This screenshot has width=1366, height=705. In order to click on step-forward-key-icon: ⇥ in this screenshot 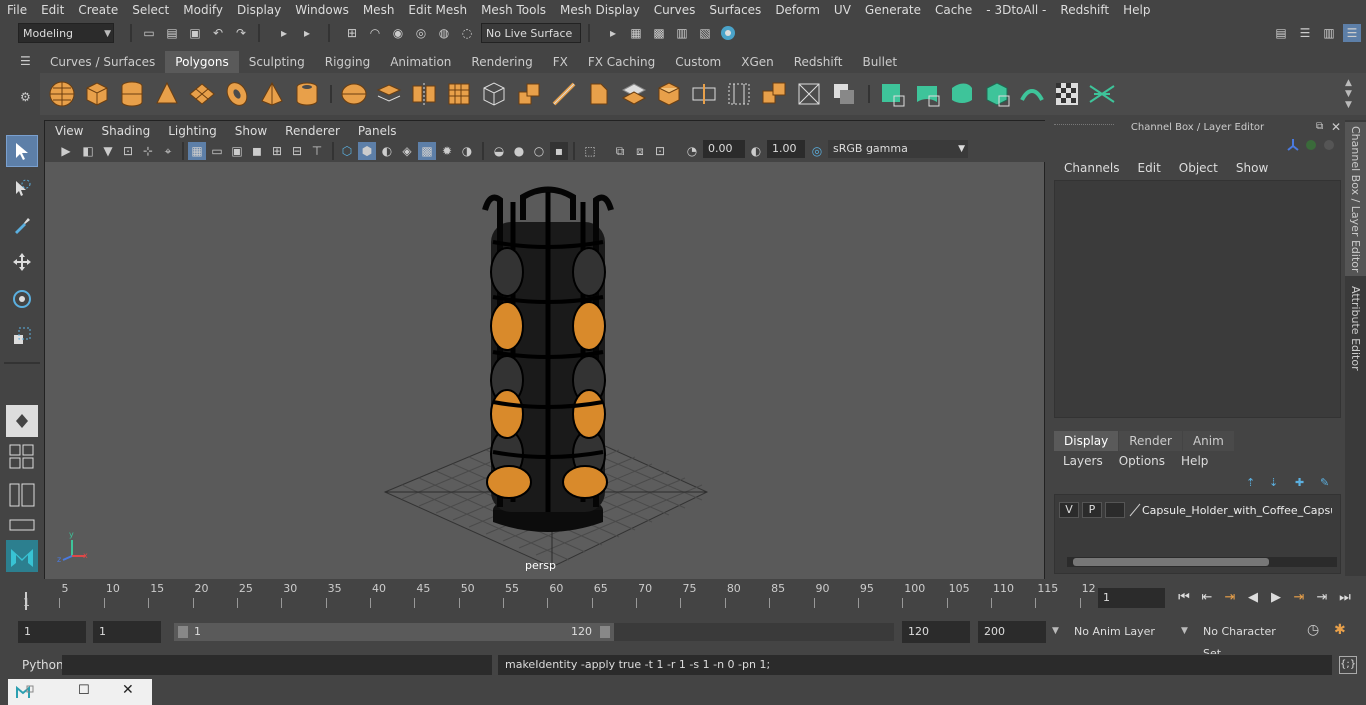, I will do `click(1322, 597)`.